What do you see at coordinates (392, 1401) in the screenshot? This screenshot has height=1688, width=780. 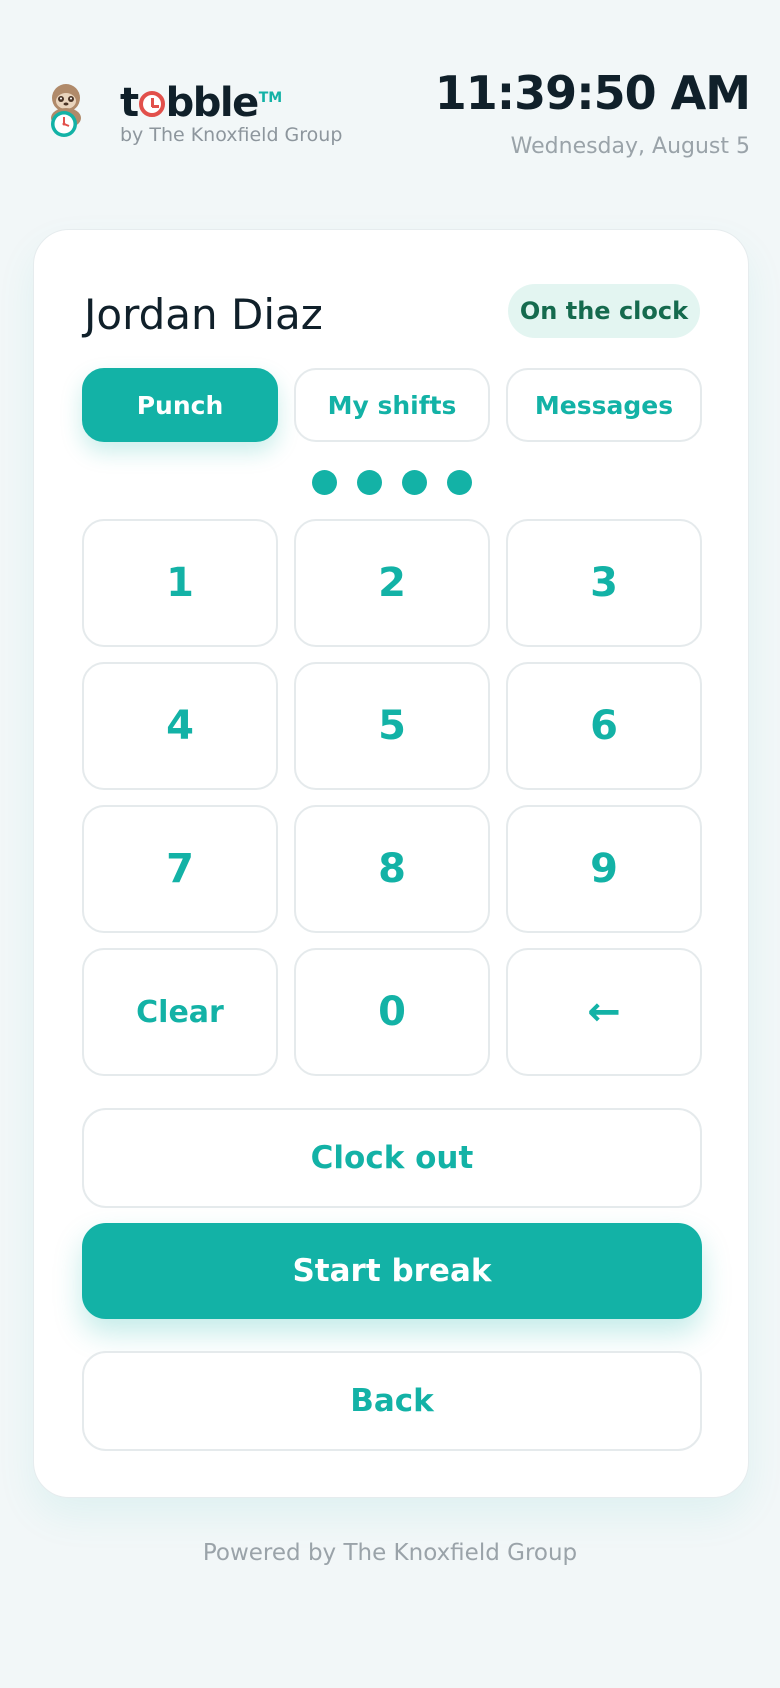 I see `back-button: Back` at bounding box center [392, 1401].